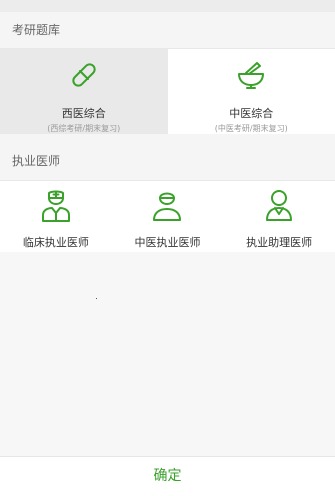  What do you see at coordinates (167, 242) in the screenshot?
I see `item-label: 中医执业医师` at bounding box center [167, 242].